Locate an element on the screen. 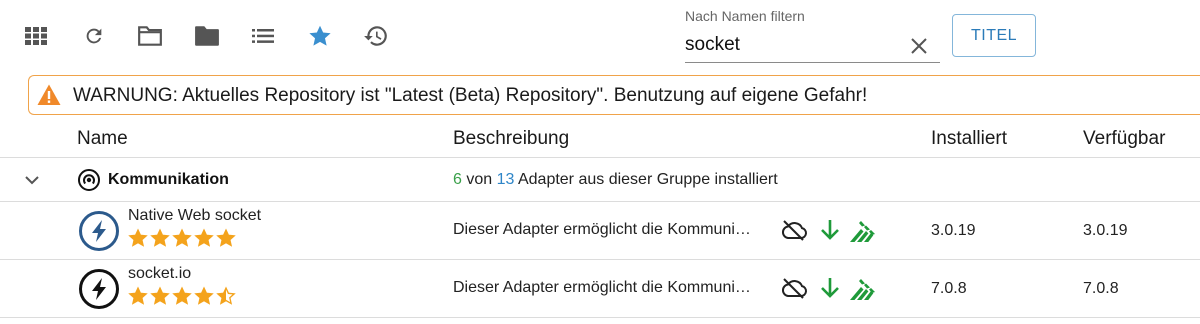  title-button: TITEL is located at coordinates (994, 35).